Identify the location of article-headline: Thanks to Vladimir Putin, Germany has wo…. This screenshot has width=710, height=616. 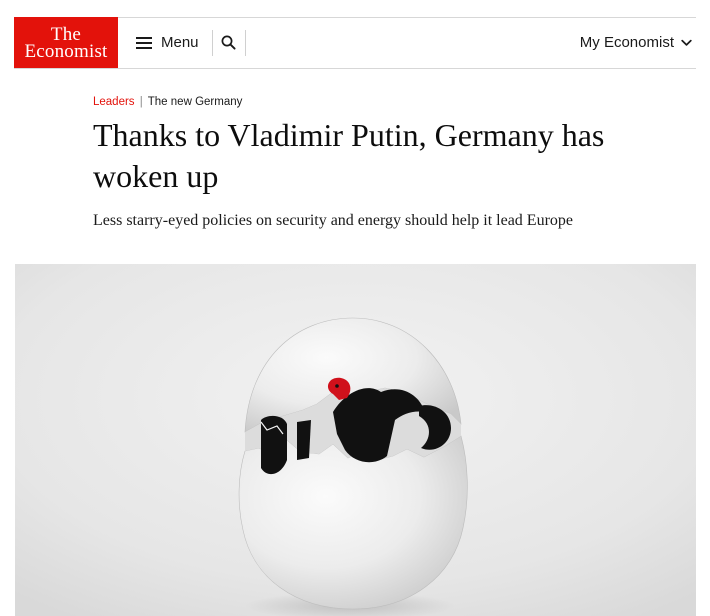
(349, 155).